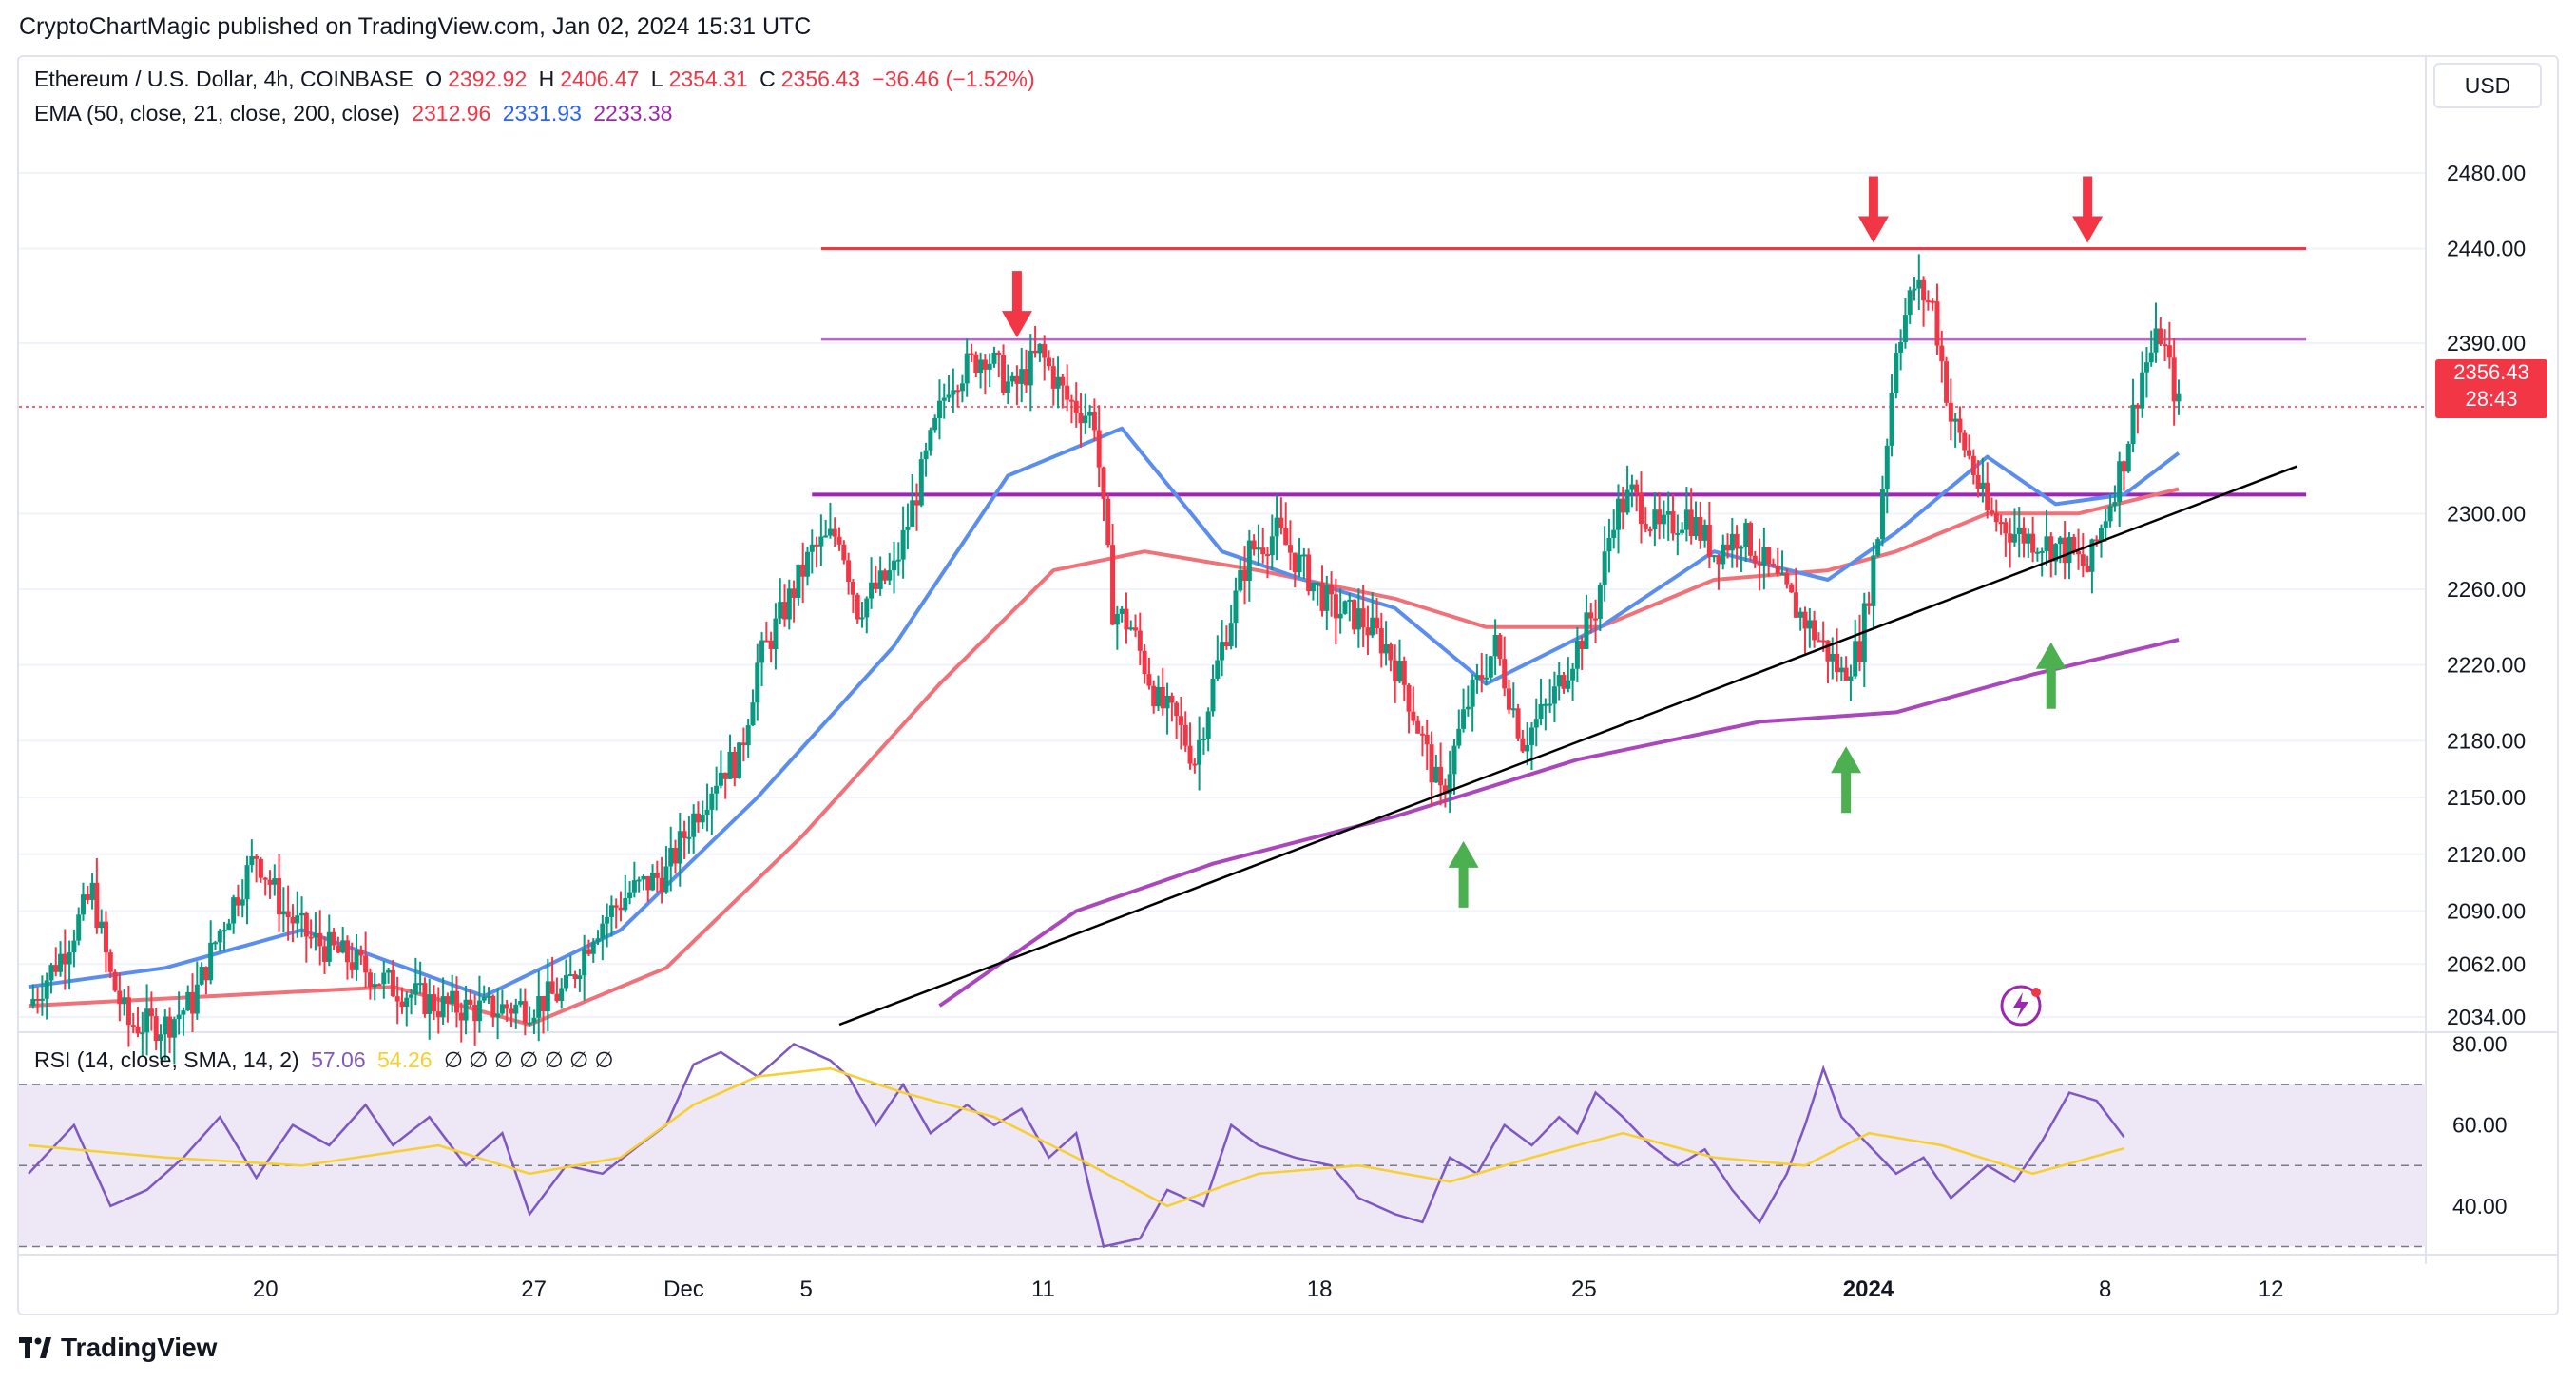 The width and height of the screenshot is (2576, 1382). Describe the element at coordinates (954, 79) in the screenshot. I see `change-value: −36.46 (−1.52%)` at that location.